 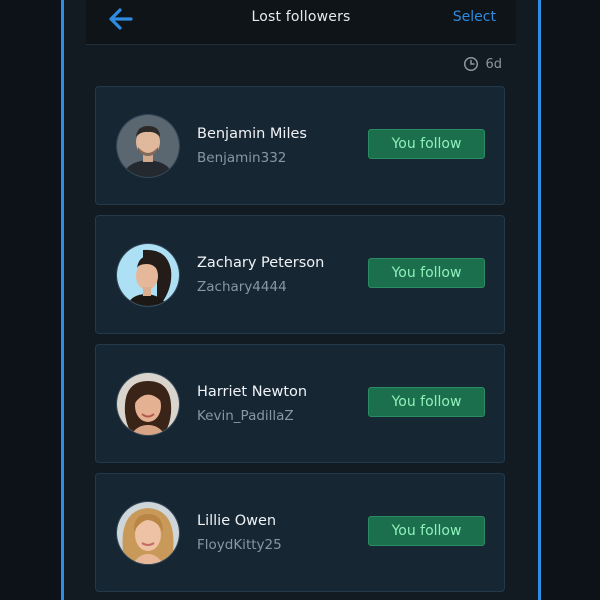 I want to click on timeframe-indicator: 6d, so click(x=482, y=64).